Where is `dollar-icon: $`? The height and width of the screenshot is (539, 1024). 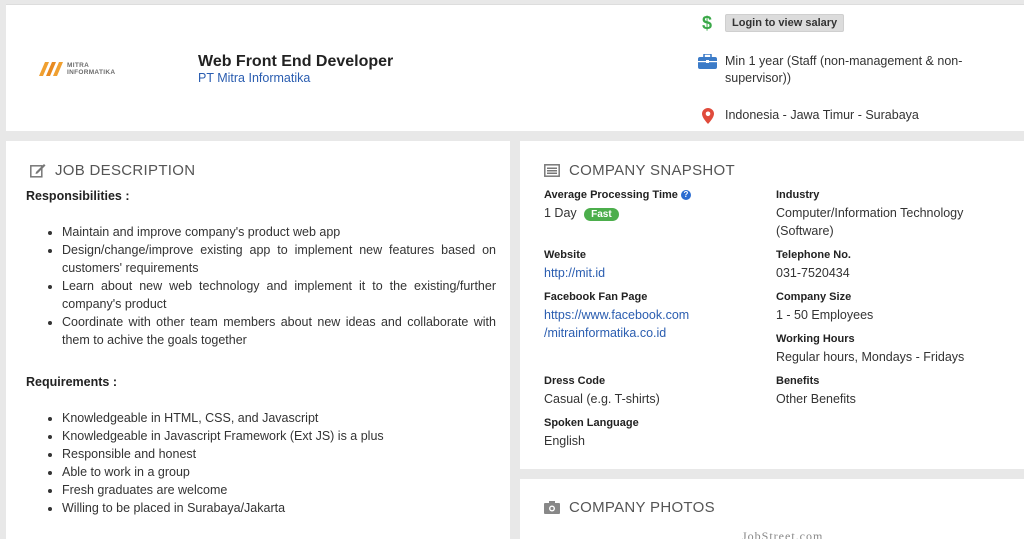 dollar-icon: $ is located at coordinates (707, 23).